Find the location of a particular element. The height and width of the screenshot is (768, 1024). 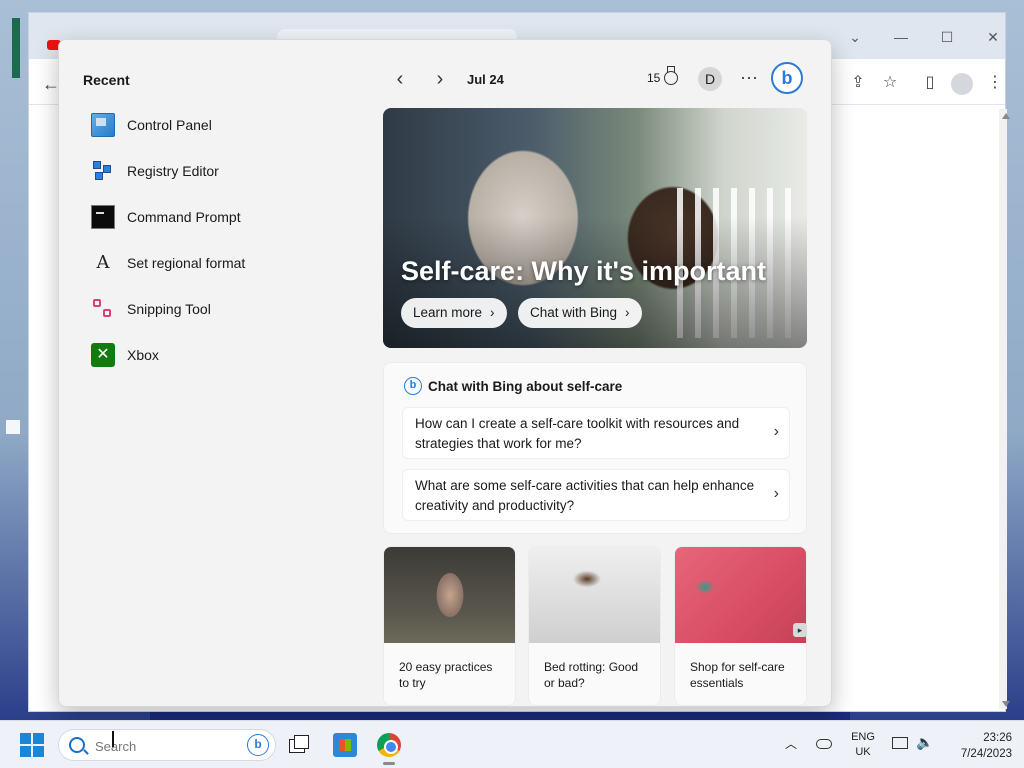

recent-item-command-prompt: Command Prompt is located at coordinates (221, 217).